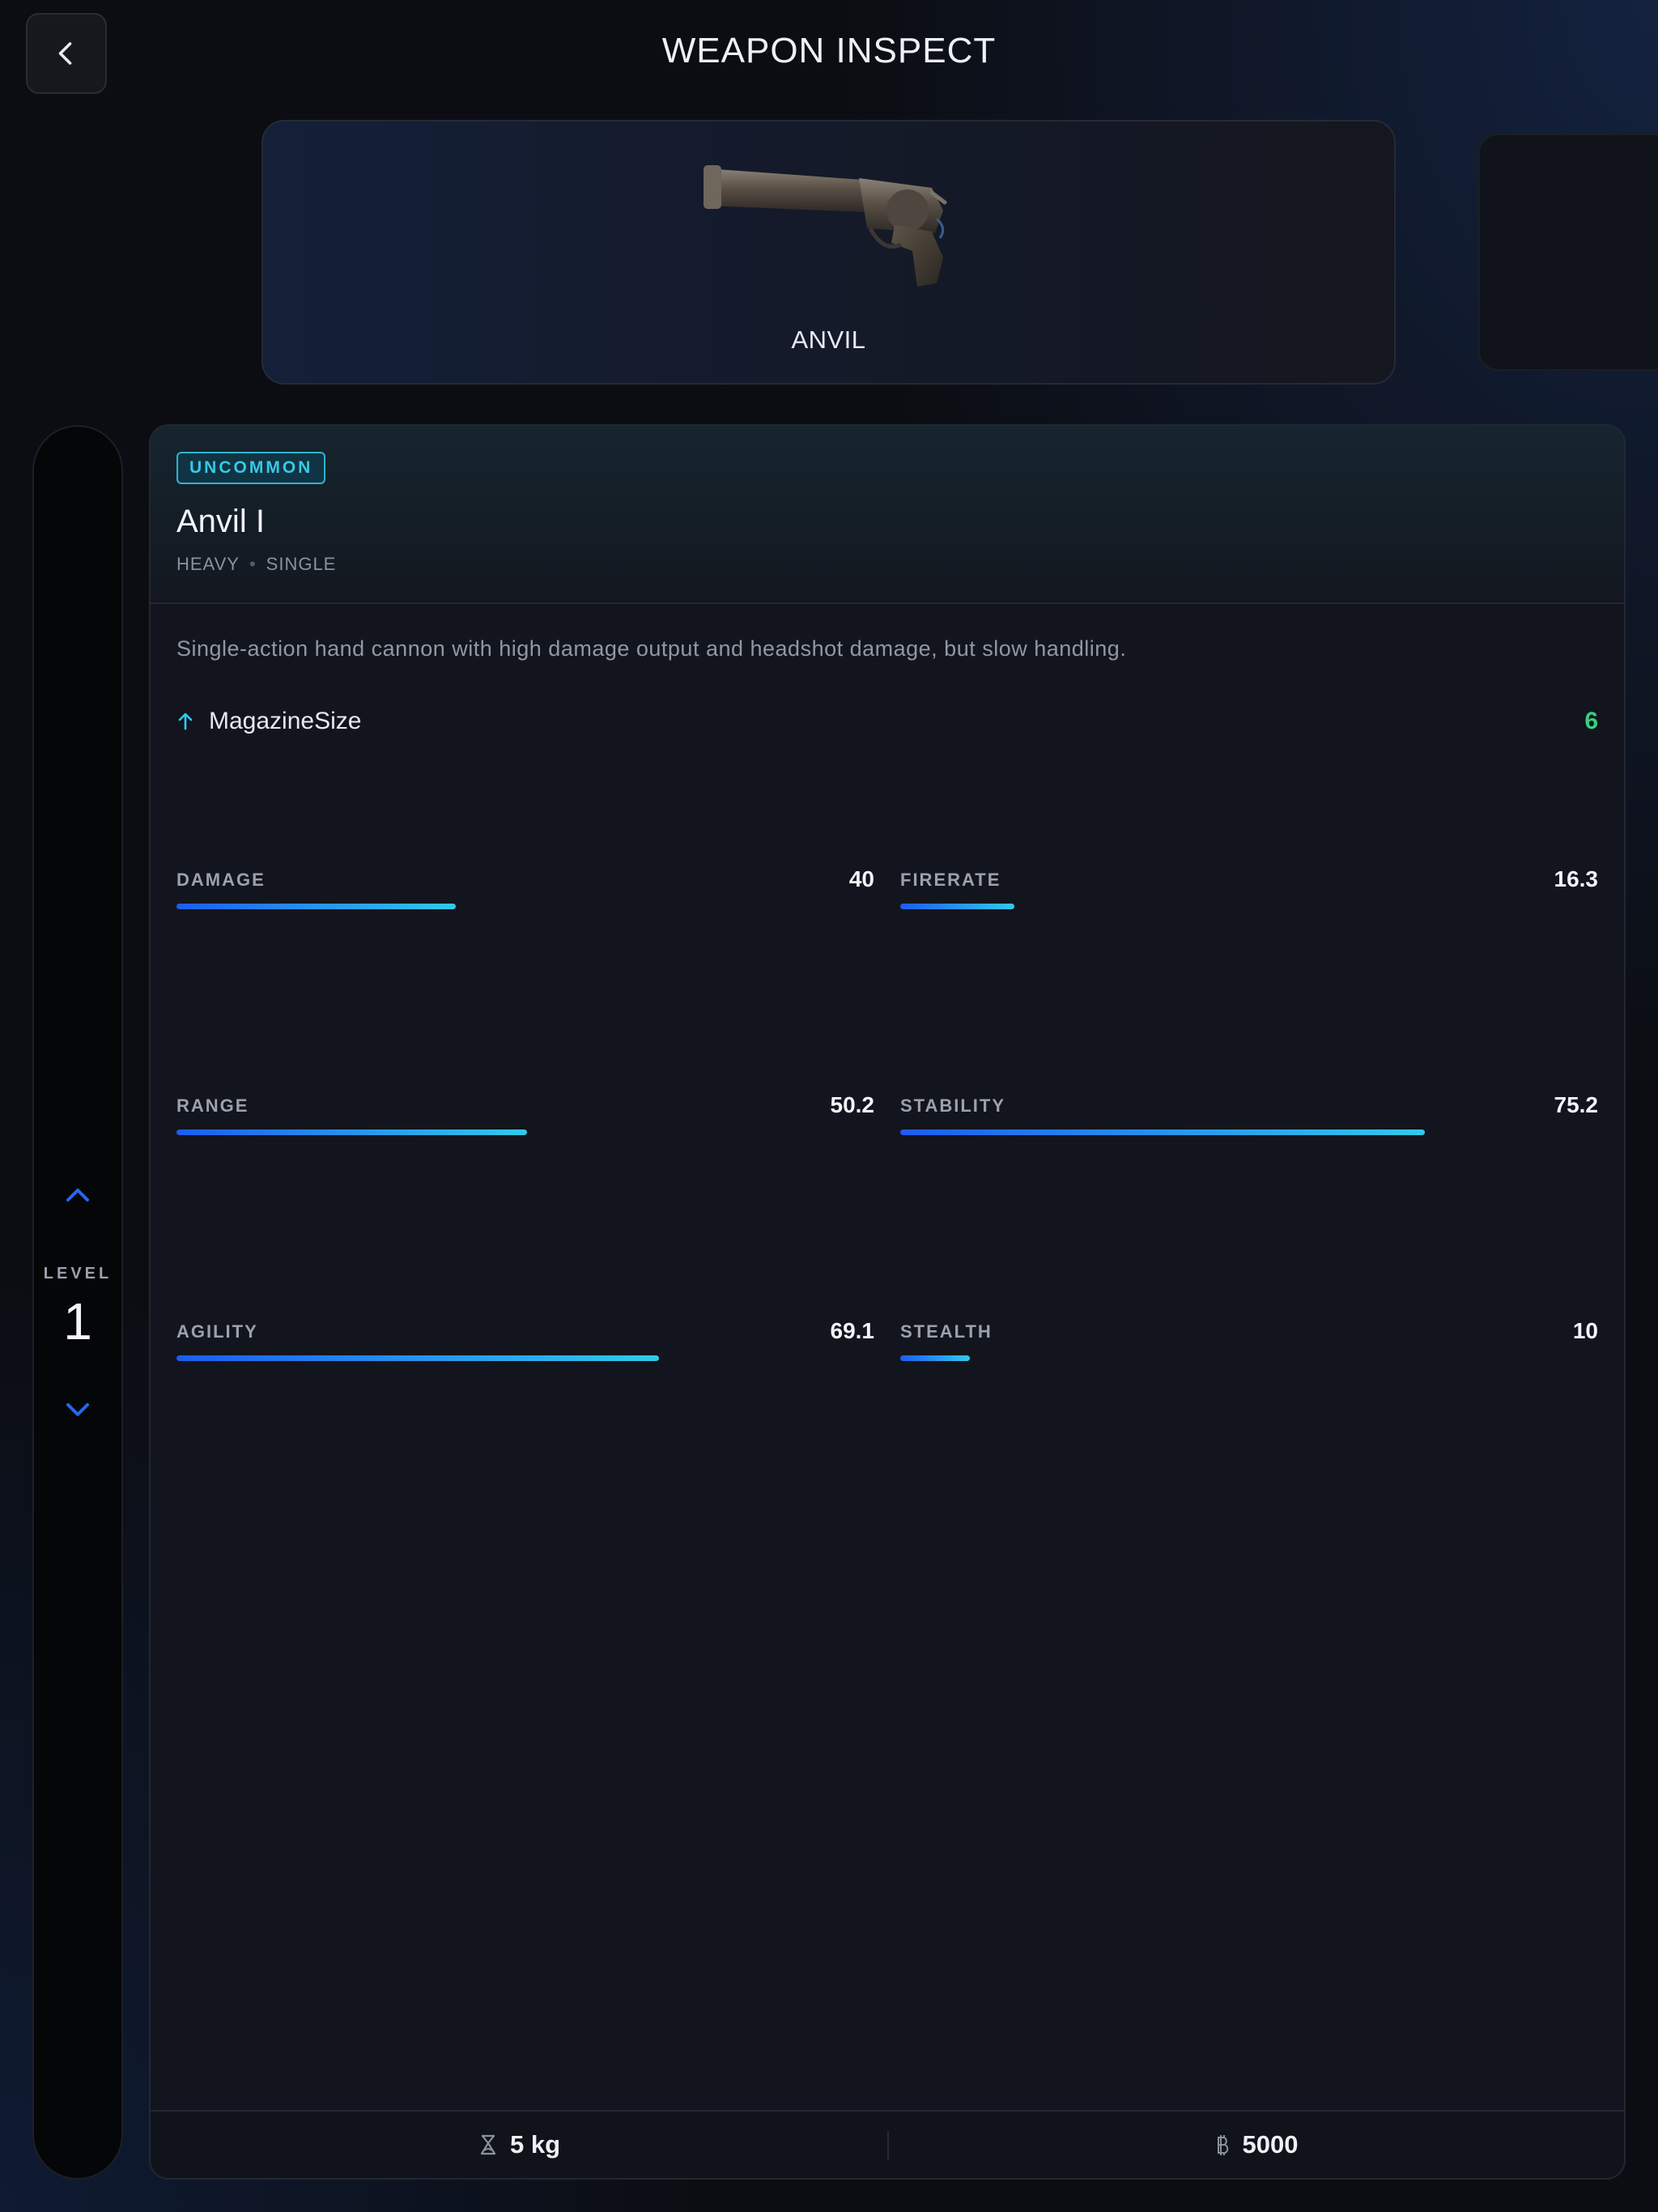  Describe the element at coordinates (285, 721) in the screenshot. I see `modifier-label: MagazineSize` at that location.